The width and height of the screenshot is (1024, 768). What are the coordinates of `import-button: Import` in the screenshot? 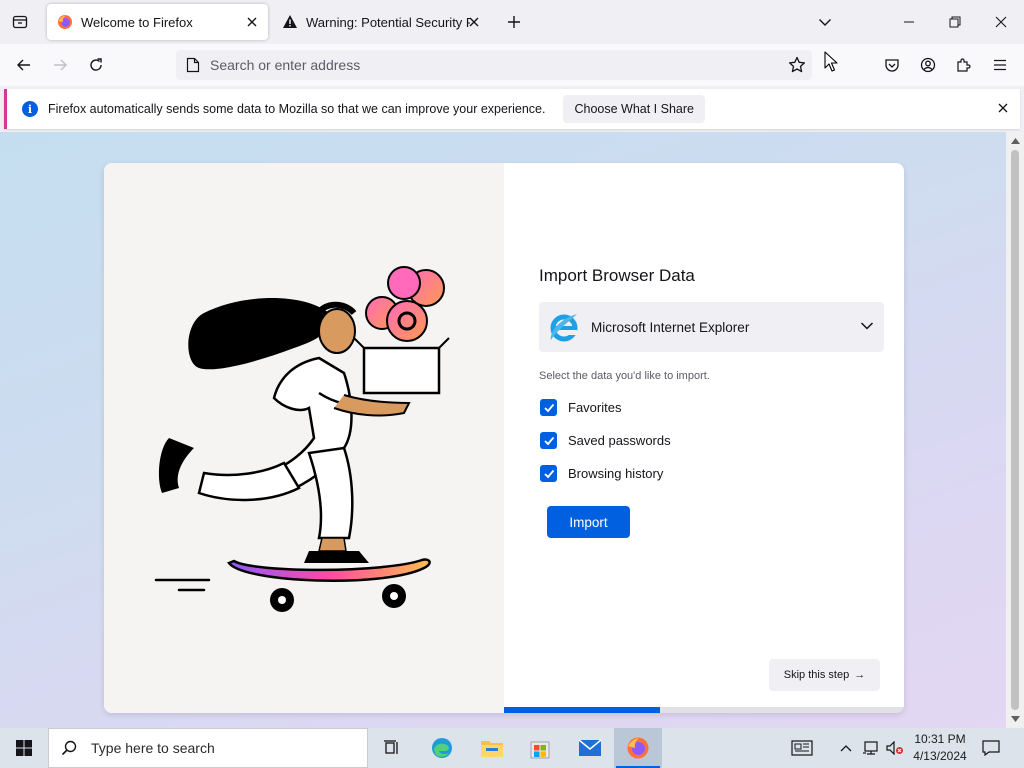 It's located at (588, 522).